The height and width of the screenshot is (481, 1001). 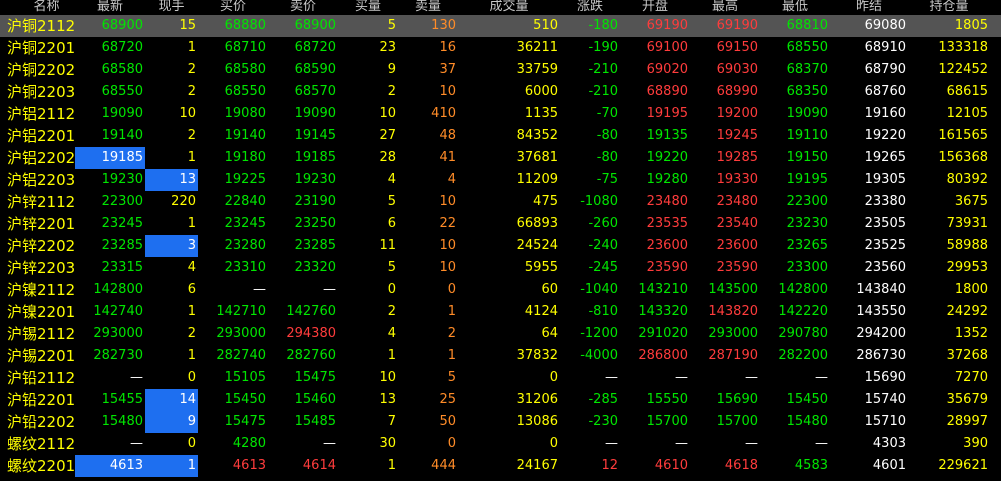 I want to click on low-cell: 15450, so click(x=807, y=399).